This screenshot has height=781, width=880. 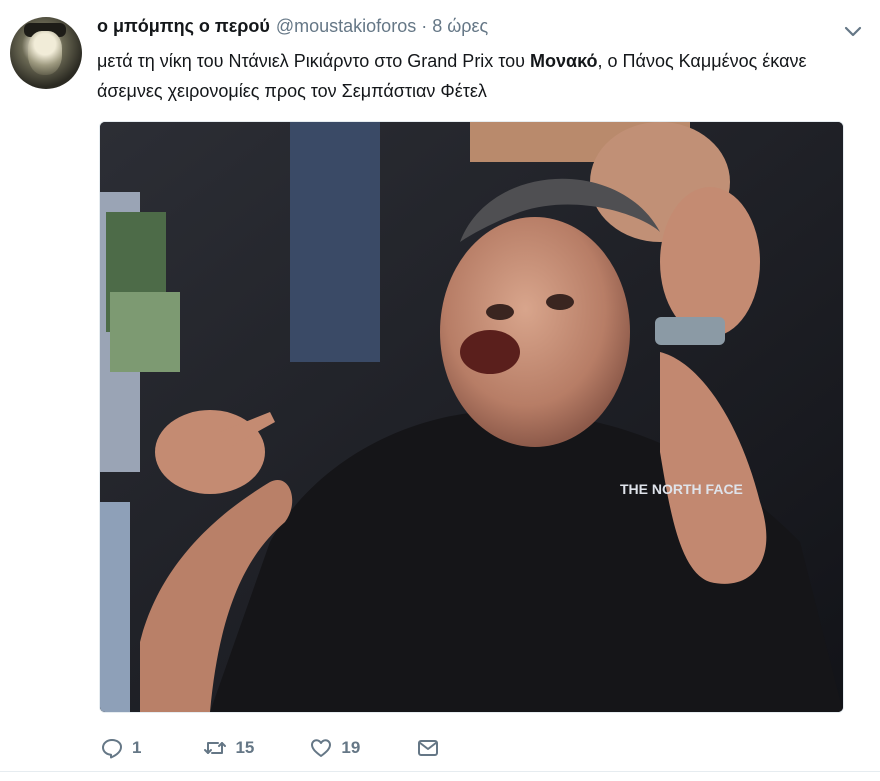 What do you see at coordinates (334, 748) in the screenshot?
I see `like-button: 19` at bounding box center [334, 748].